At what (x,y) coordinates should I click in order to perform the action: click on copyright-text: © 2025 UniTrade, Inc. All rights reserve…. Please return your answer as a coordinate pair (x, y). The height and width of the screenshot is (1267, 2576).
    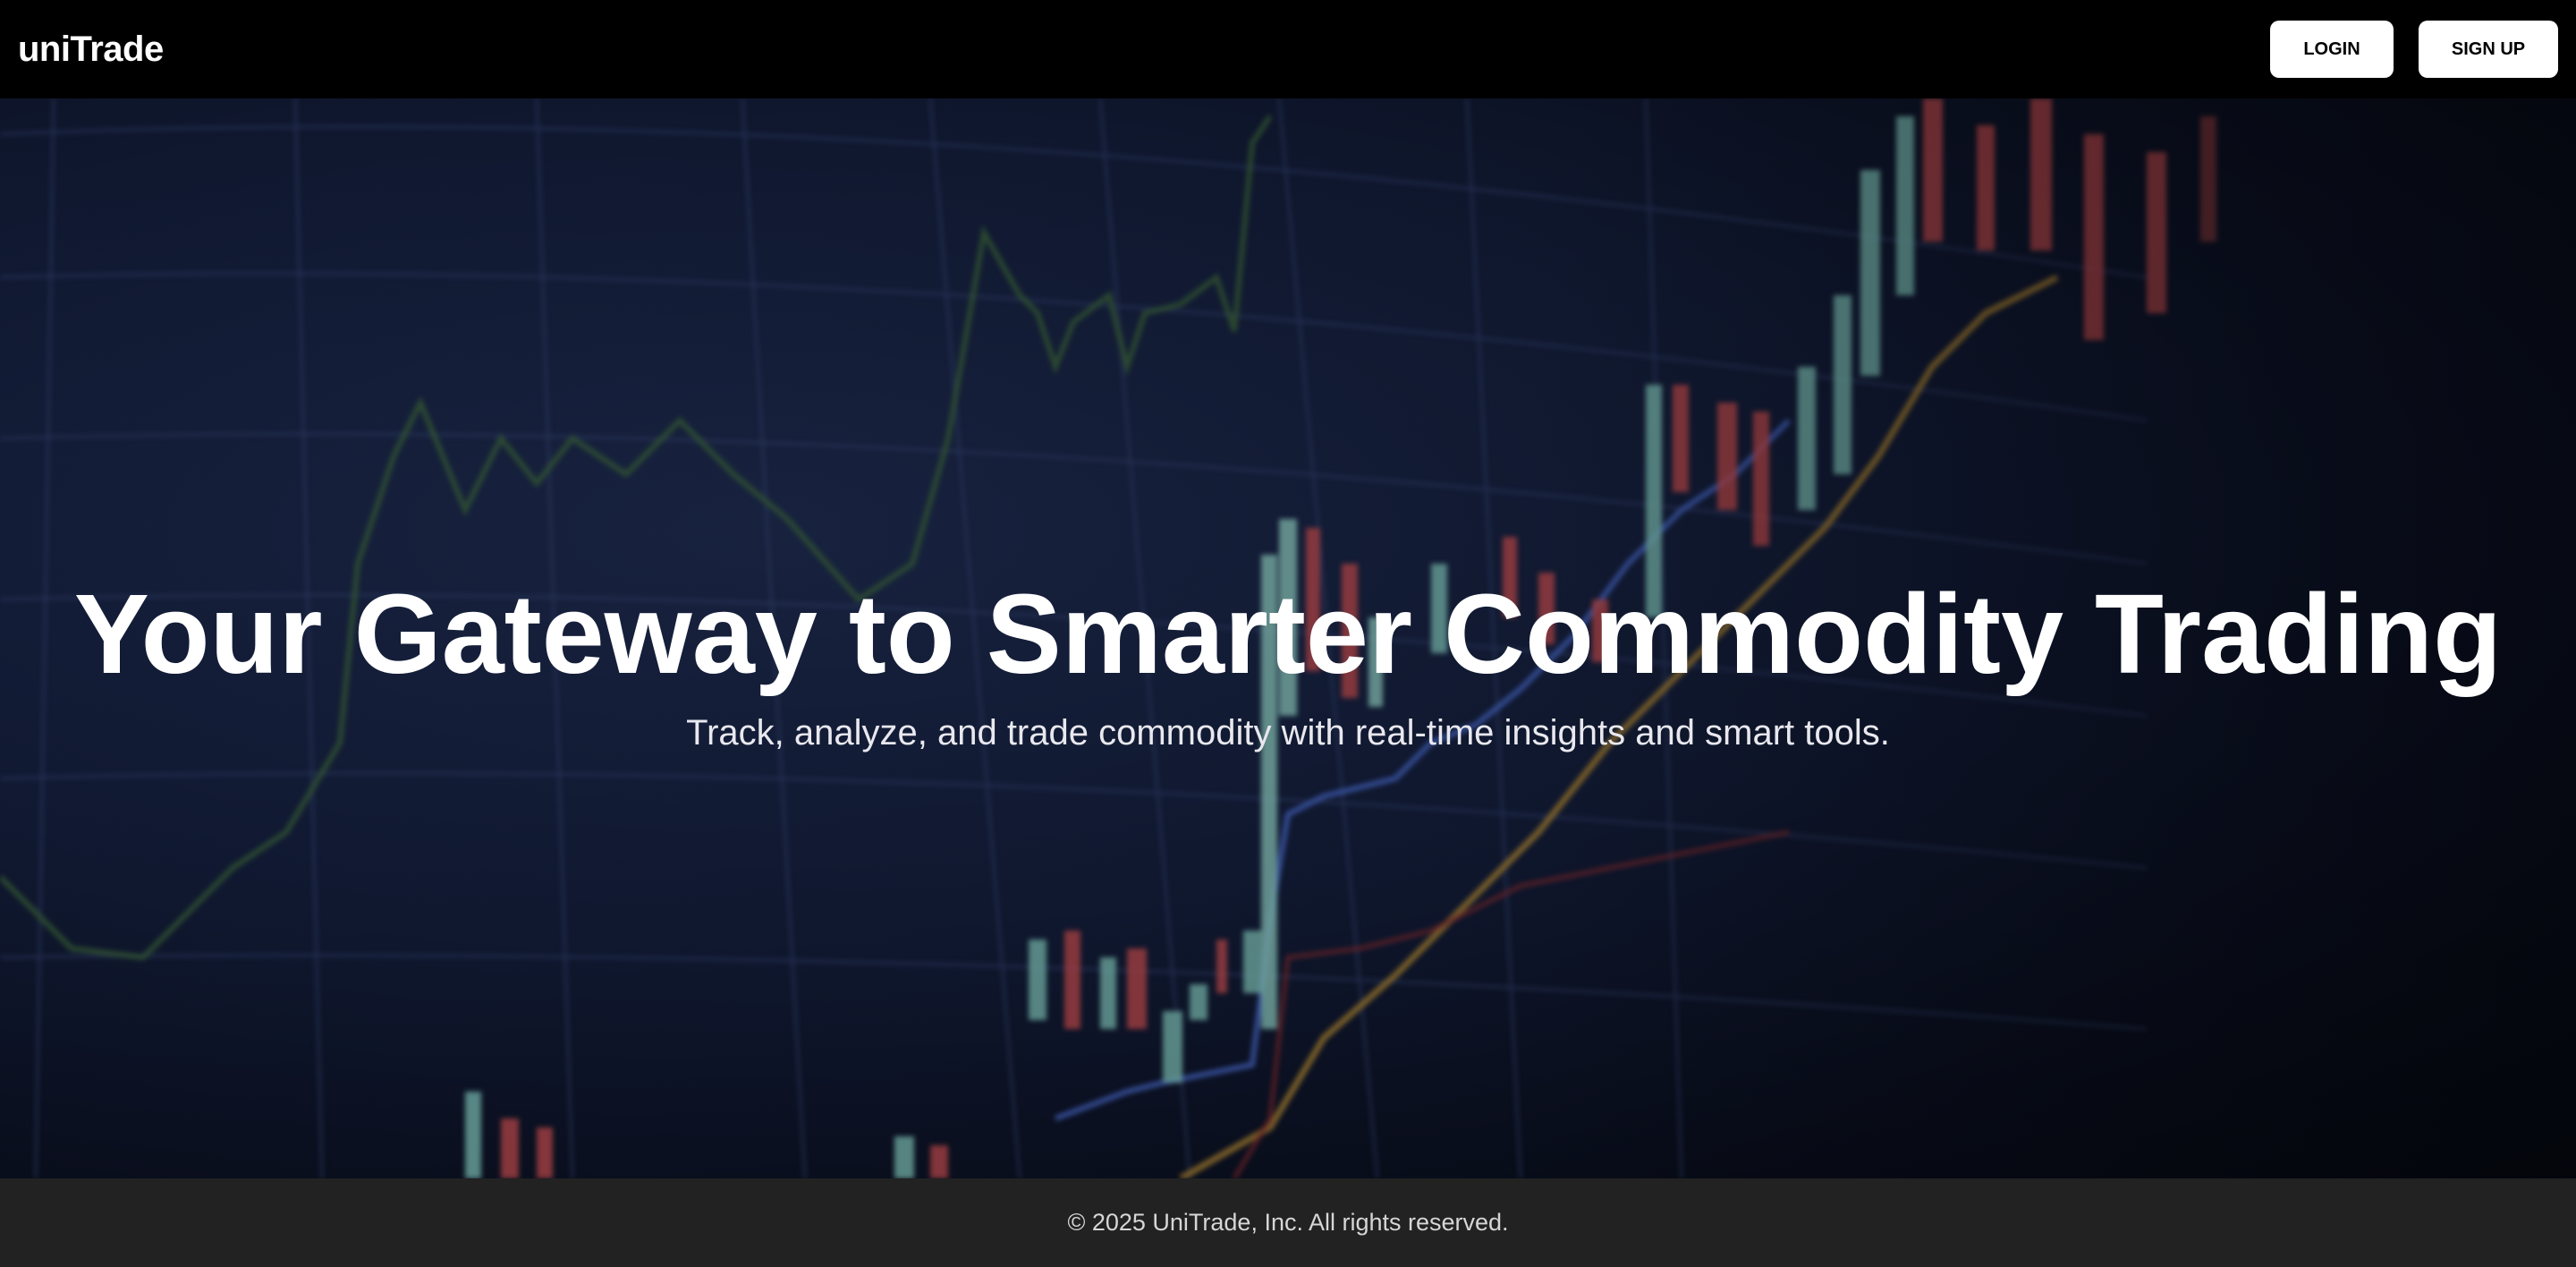
    Looking at the image, I should click on (1288, 1222).